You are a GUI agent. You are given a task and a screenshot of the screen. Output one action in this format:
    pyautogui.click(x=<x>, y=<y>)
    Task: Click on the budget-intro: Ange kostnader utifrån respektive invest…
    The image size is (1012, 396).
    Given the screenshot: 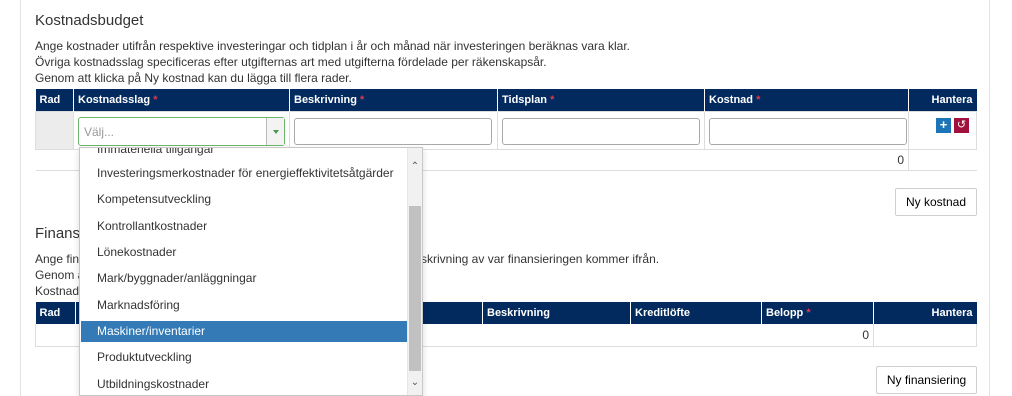 What is the action you would take?
    pyautogui.click(x=332, y=62)
    